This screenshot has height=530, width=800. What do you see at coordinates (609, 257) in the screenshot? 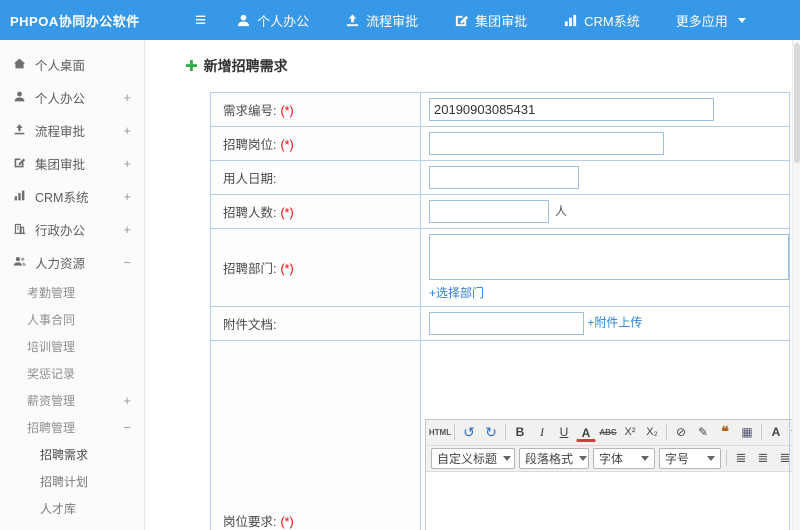
I see `department-textarea` at bounding box center [609, 257].